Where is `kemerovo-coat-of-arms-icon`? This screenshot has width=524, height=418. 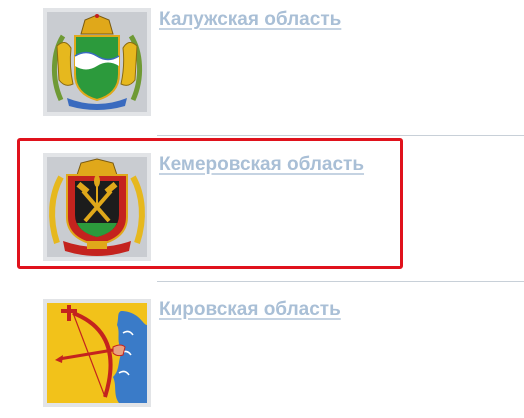 kemerovo-coat-of-arms-icon is located at coordinates (97, 207).